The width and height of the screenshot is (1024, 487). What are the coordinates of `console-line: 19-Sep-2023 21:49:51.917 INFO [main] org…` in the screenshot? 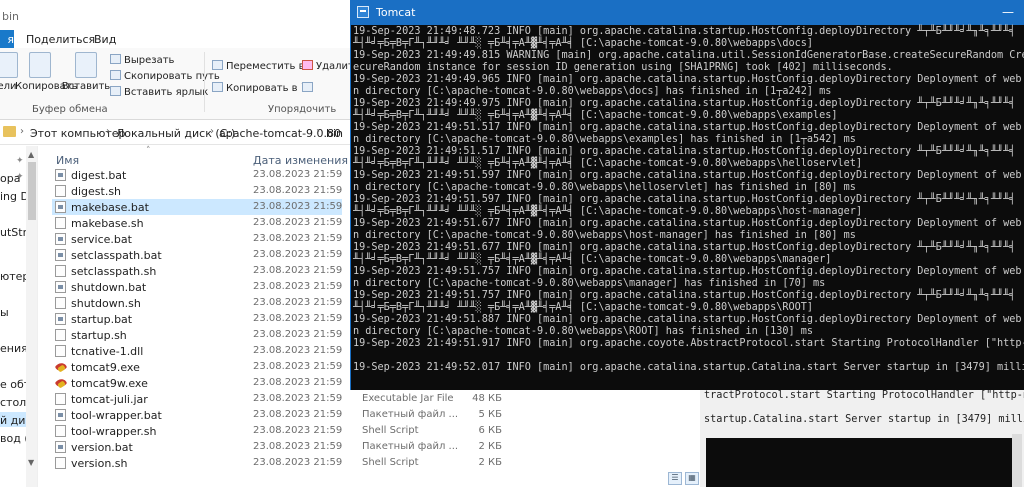 It's located at (688, 343).